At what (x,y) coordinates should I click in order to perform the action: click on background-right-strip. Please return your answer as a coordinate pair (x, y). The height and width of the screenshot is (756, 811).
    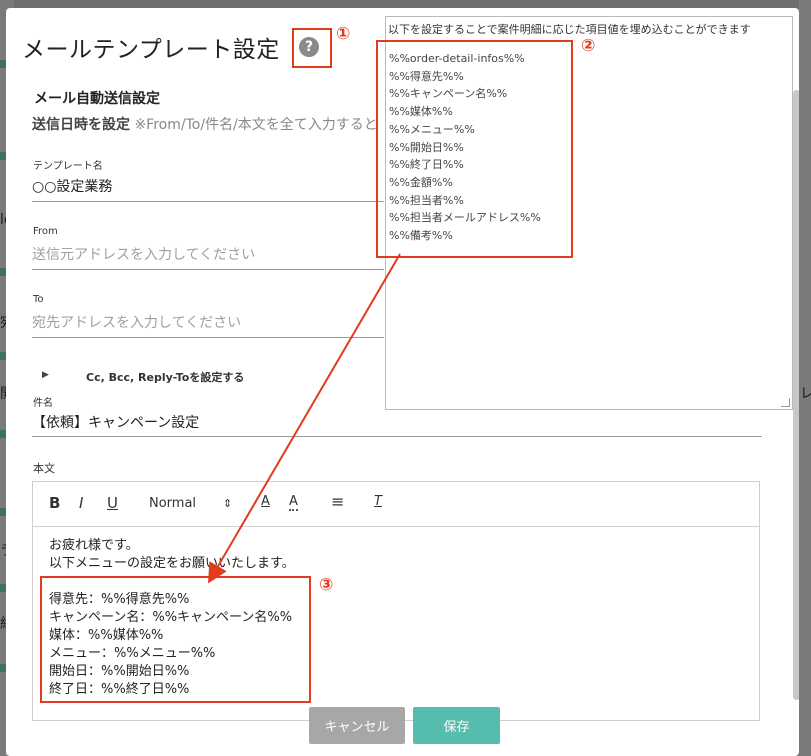
    Looking at the image, I should click on (805, 378).